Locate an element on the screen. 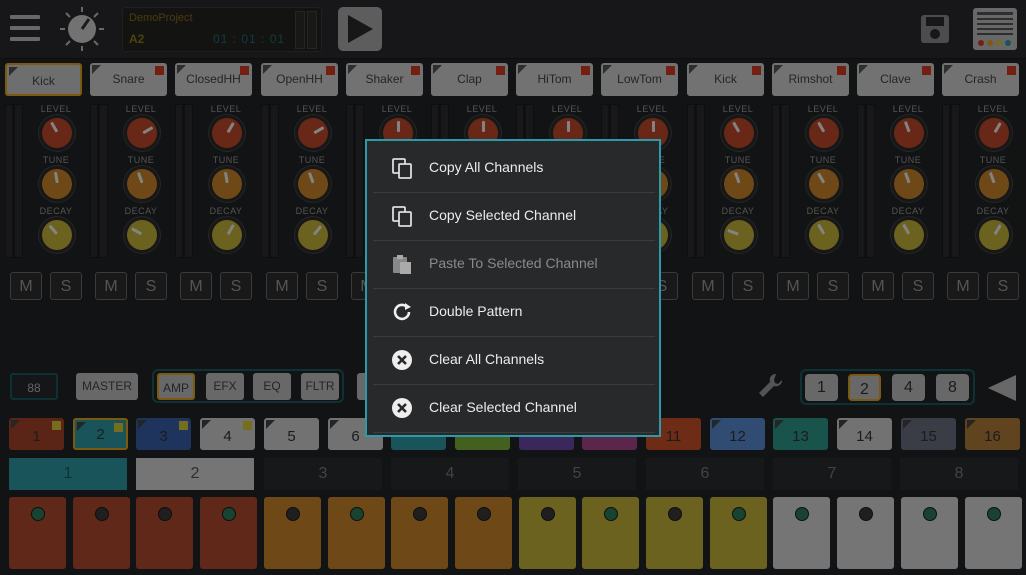 The height and width of the screenshot is (575, 1026). menu-item-copy-all: Copy All Channels is located at coordinates (514, 169).